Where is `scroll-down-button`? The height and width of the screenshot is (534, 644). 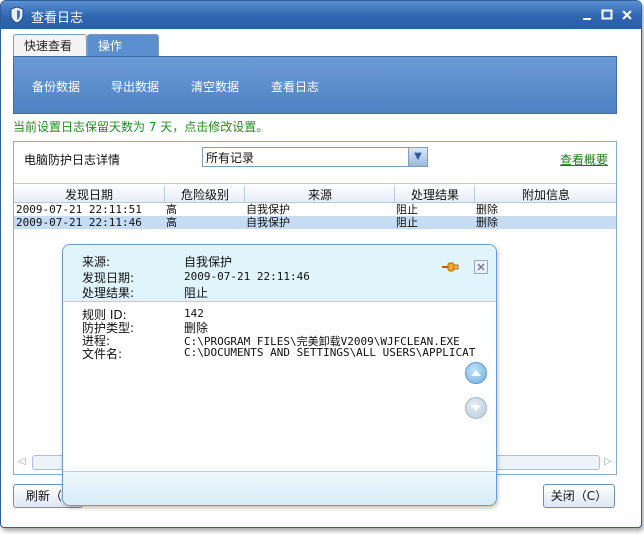
scroll-down-button is located at coordinates (476, 408).